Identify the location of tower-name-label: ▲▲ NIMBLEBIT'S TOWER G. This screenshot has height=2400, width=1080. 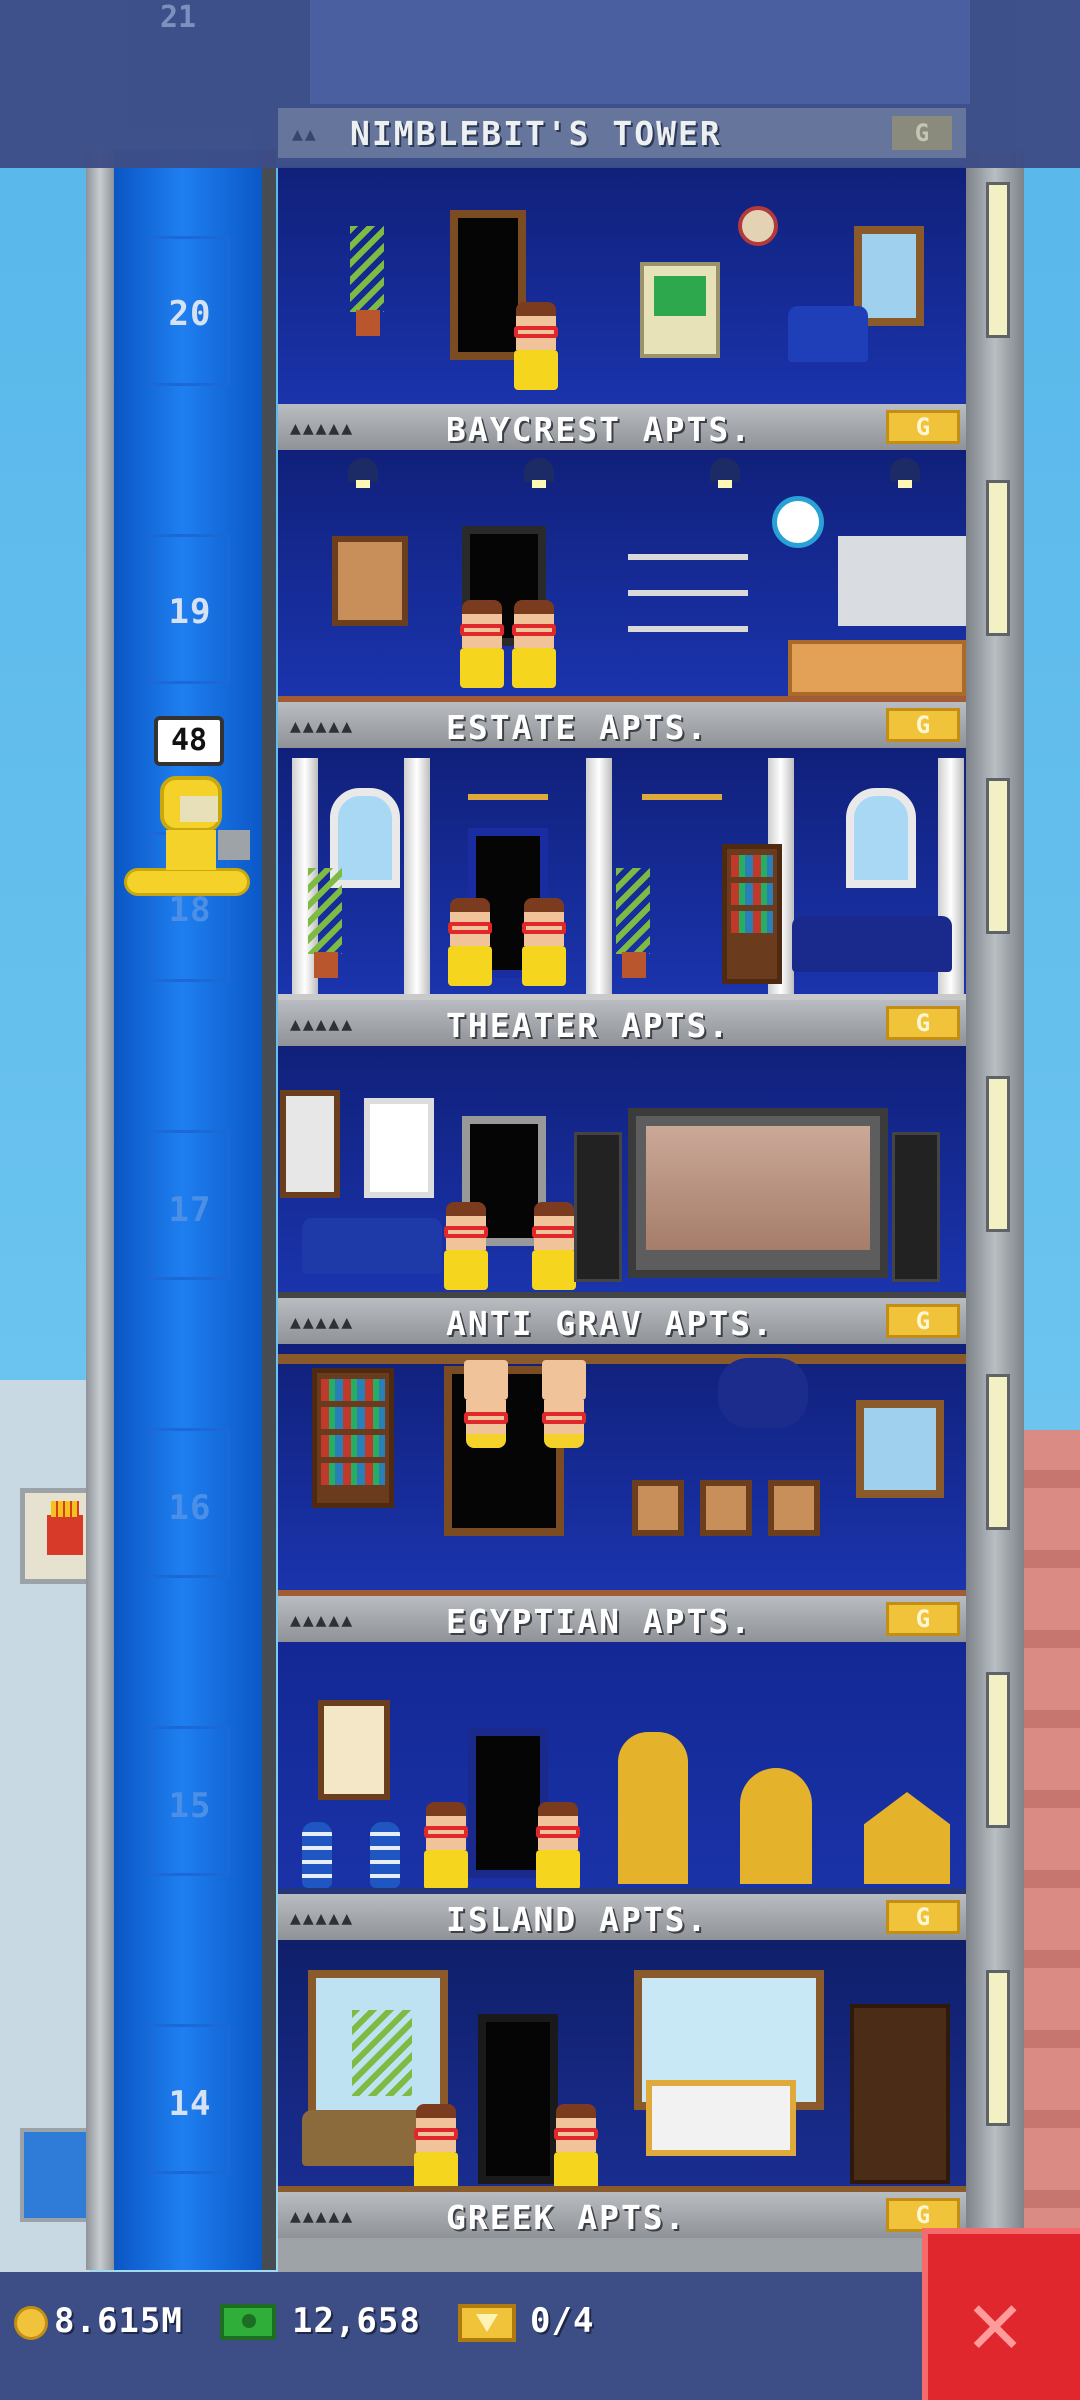
(622, 133).